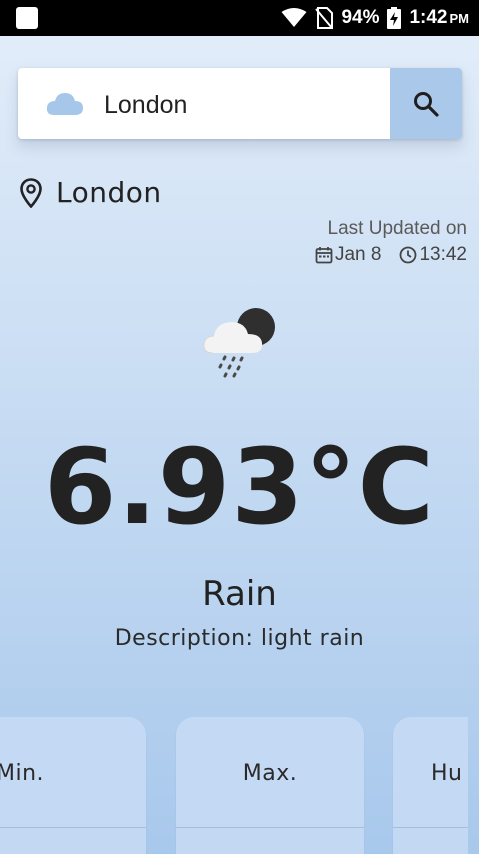  Describe the element at coordinates (294, 17) in the screenshot. I see `wifi-icon` at that location.